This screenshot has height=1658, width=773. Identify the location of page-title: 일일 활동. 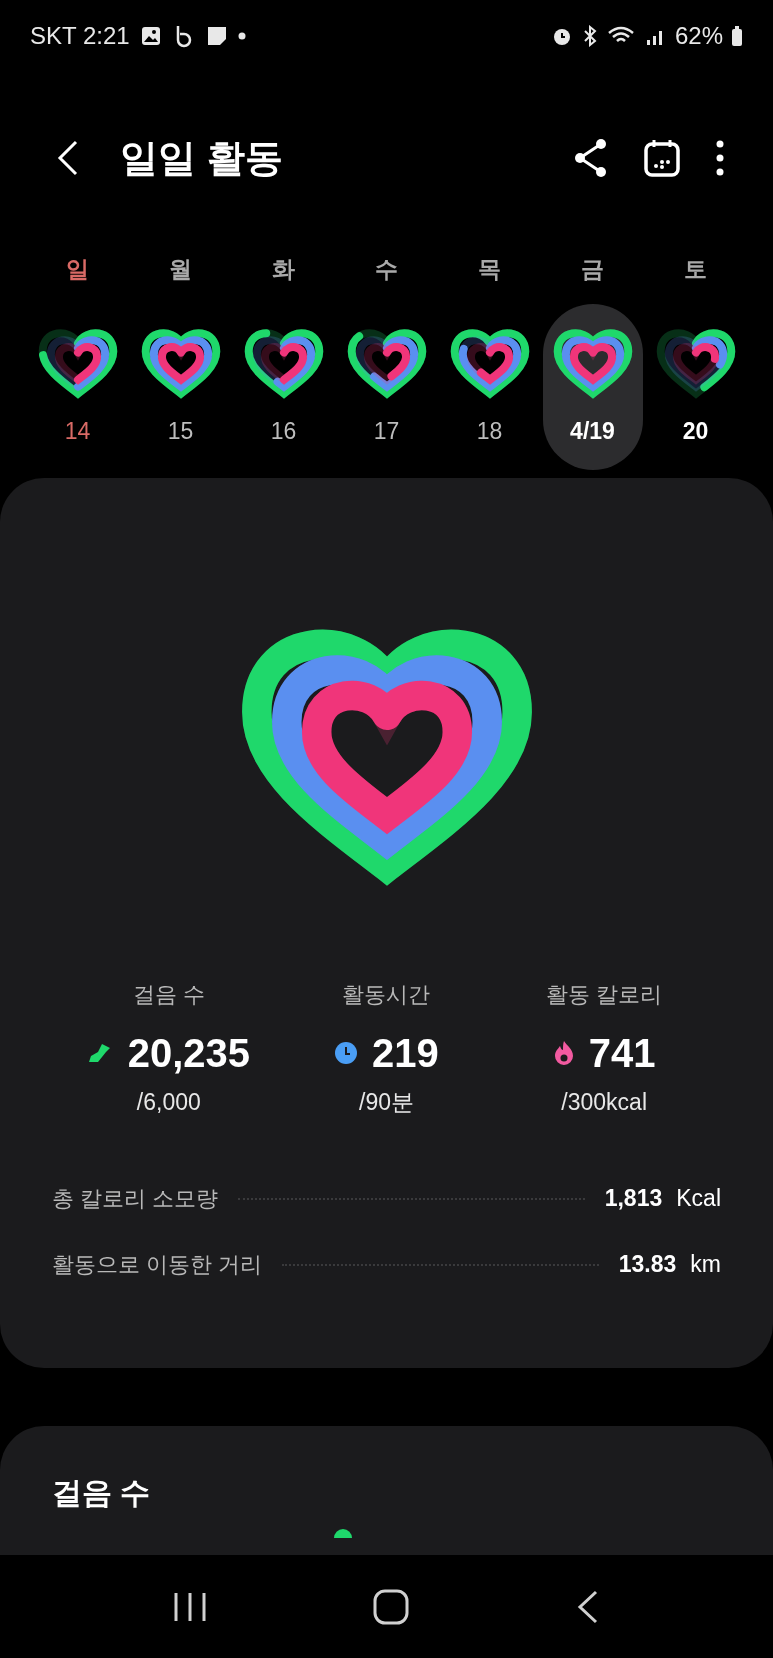
(201, 158).